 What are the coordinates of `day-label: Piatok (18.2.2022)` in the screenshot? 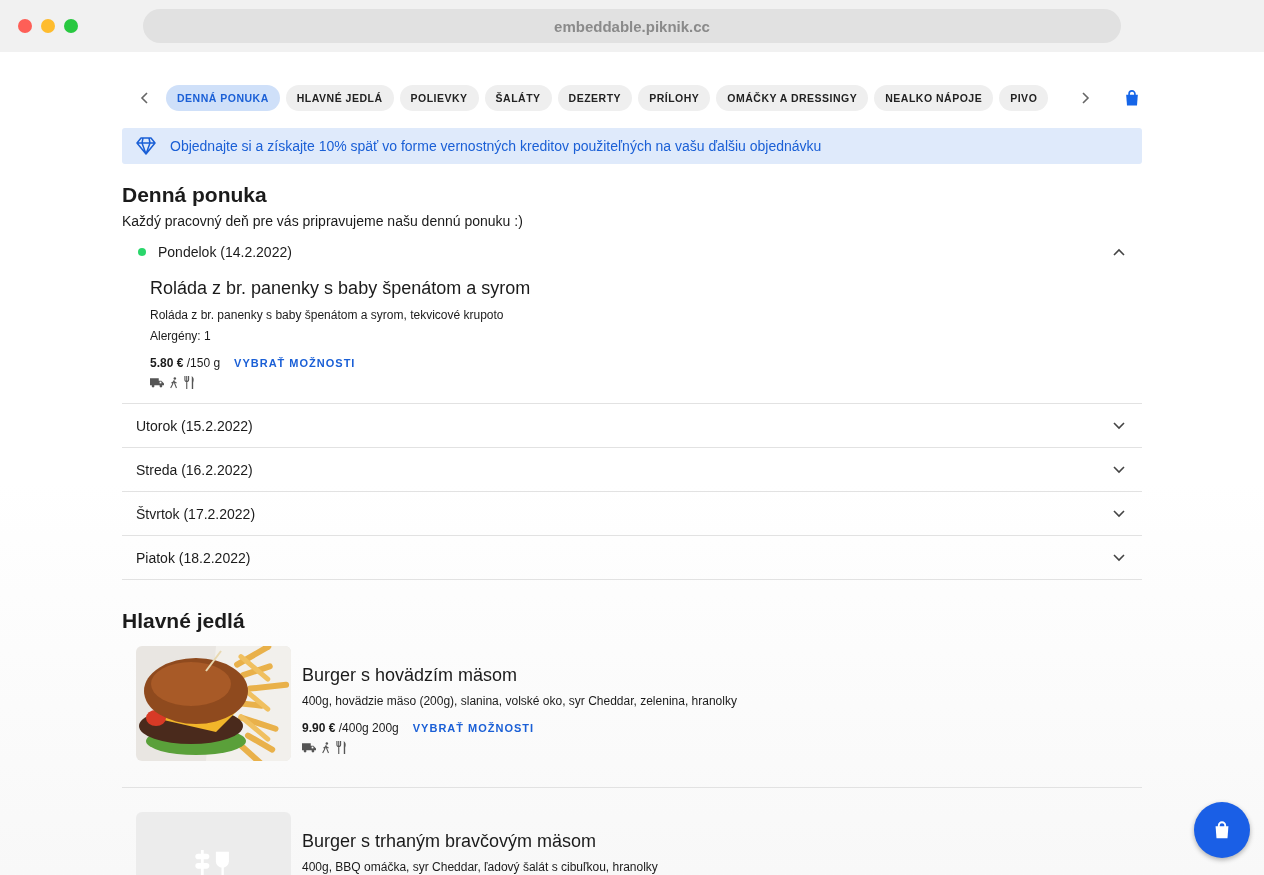 It's located at (624, 557).